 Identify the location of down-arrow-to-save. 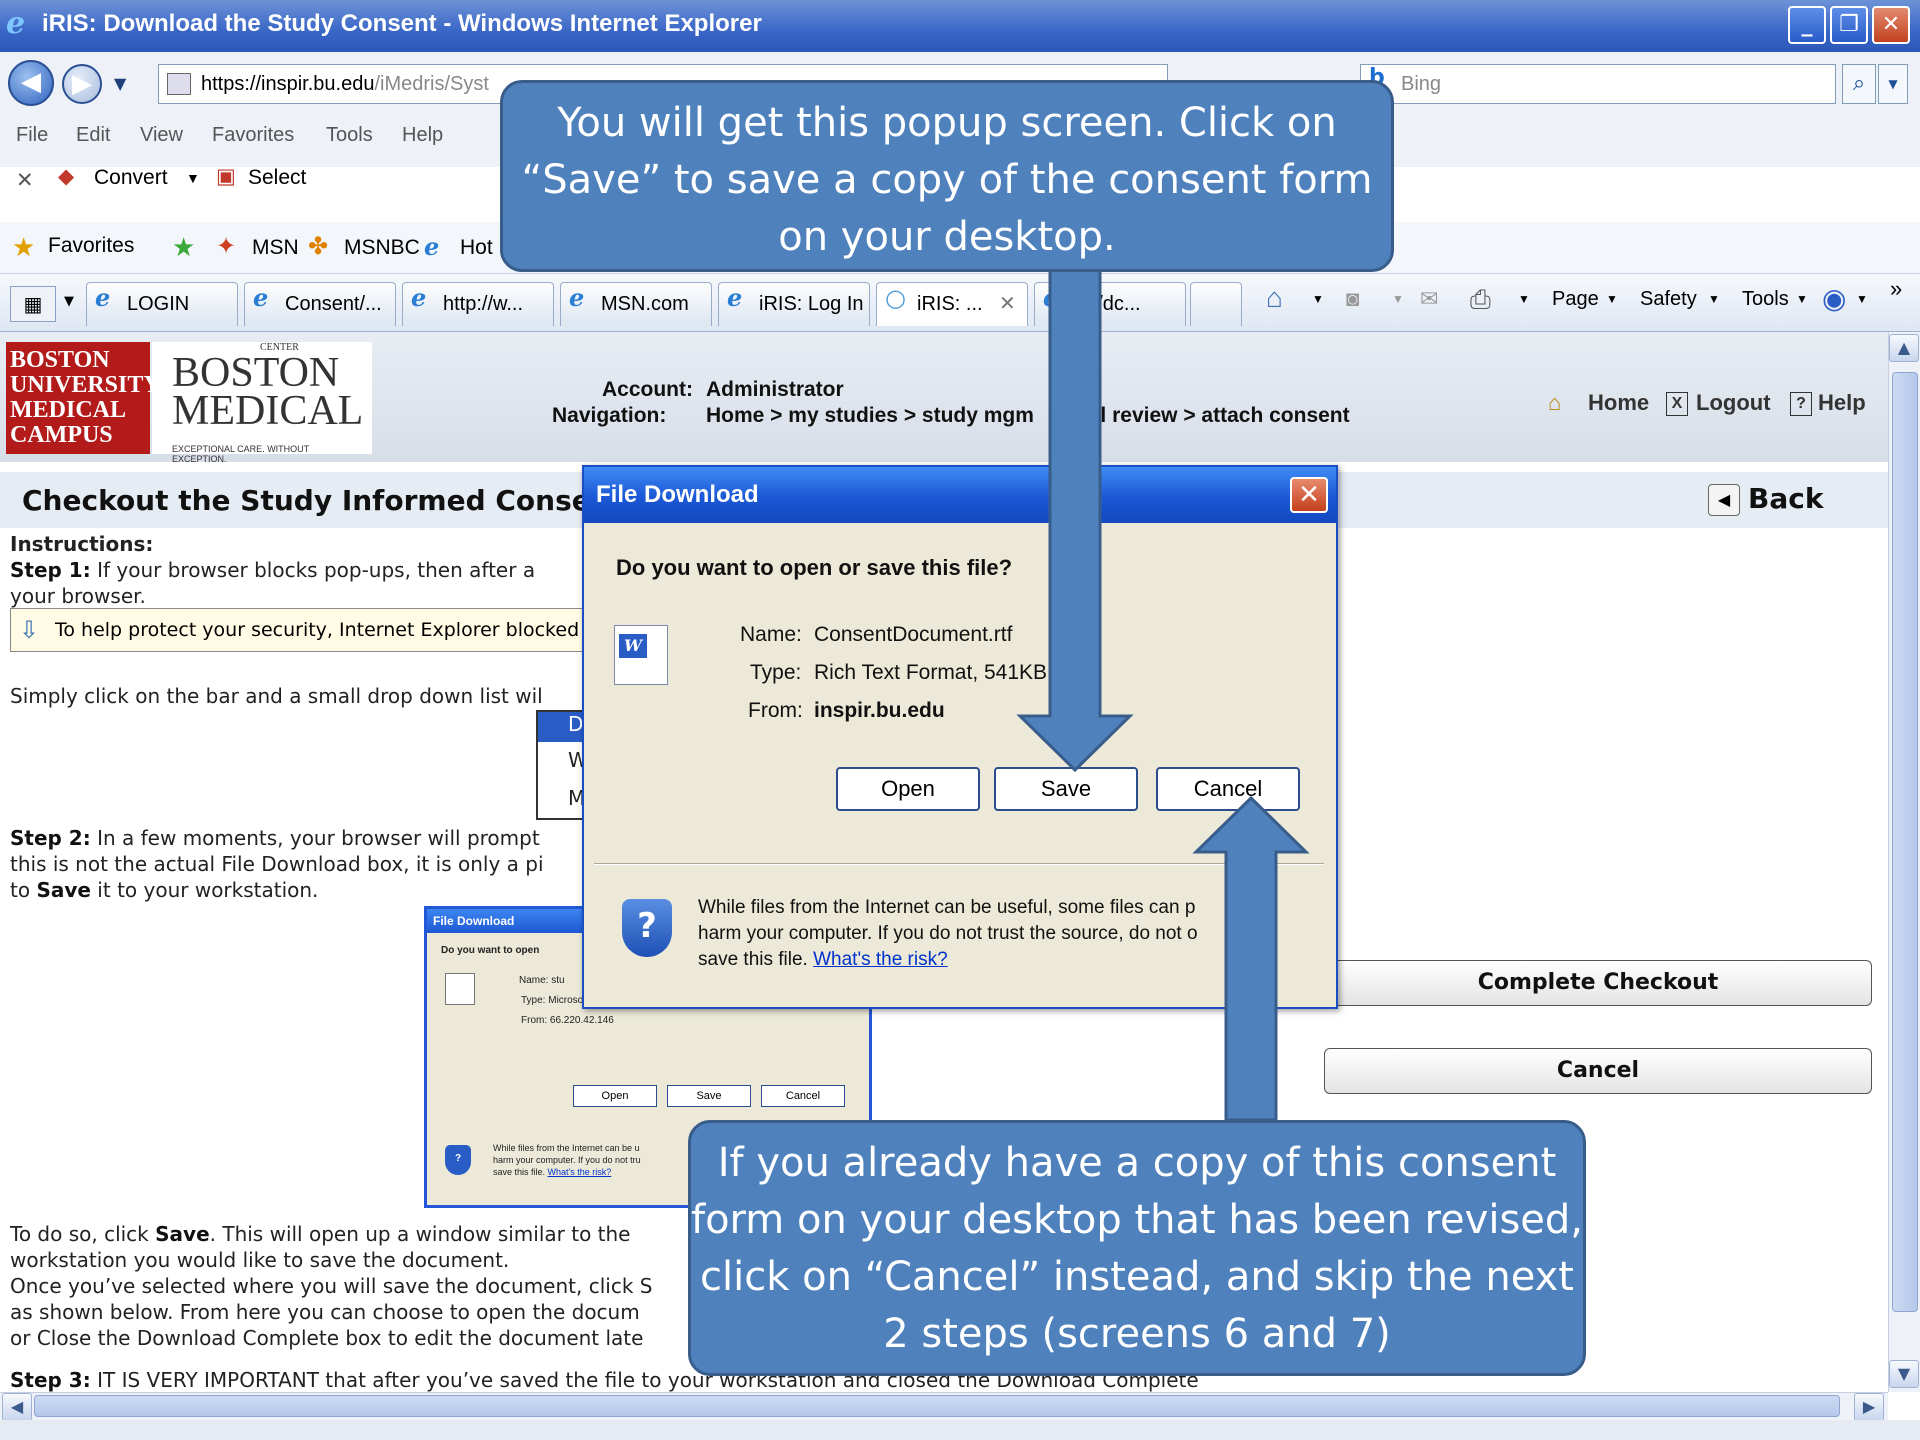
(1075, 516).